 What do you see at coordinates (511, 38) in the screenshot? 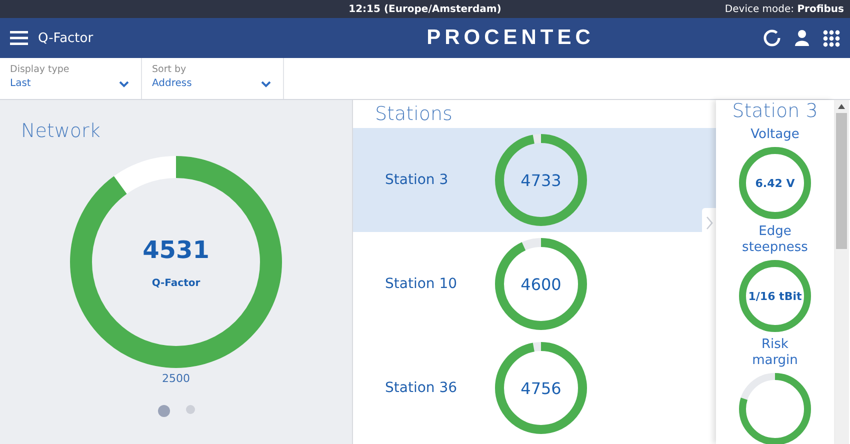
I see `logo: PROCENTEC` at bounding box center [511, 38].